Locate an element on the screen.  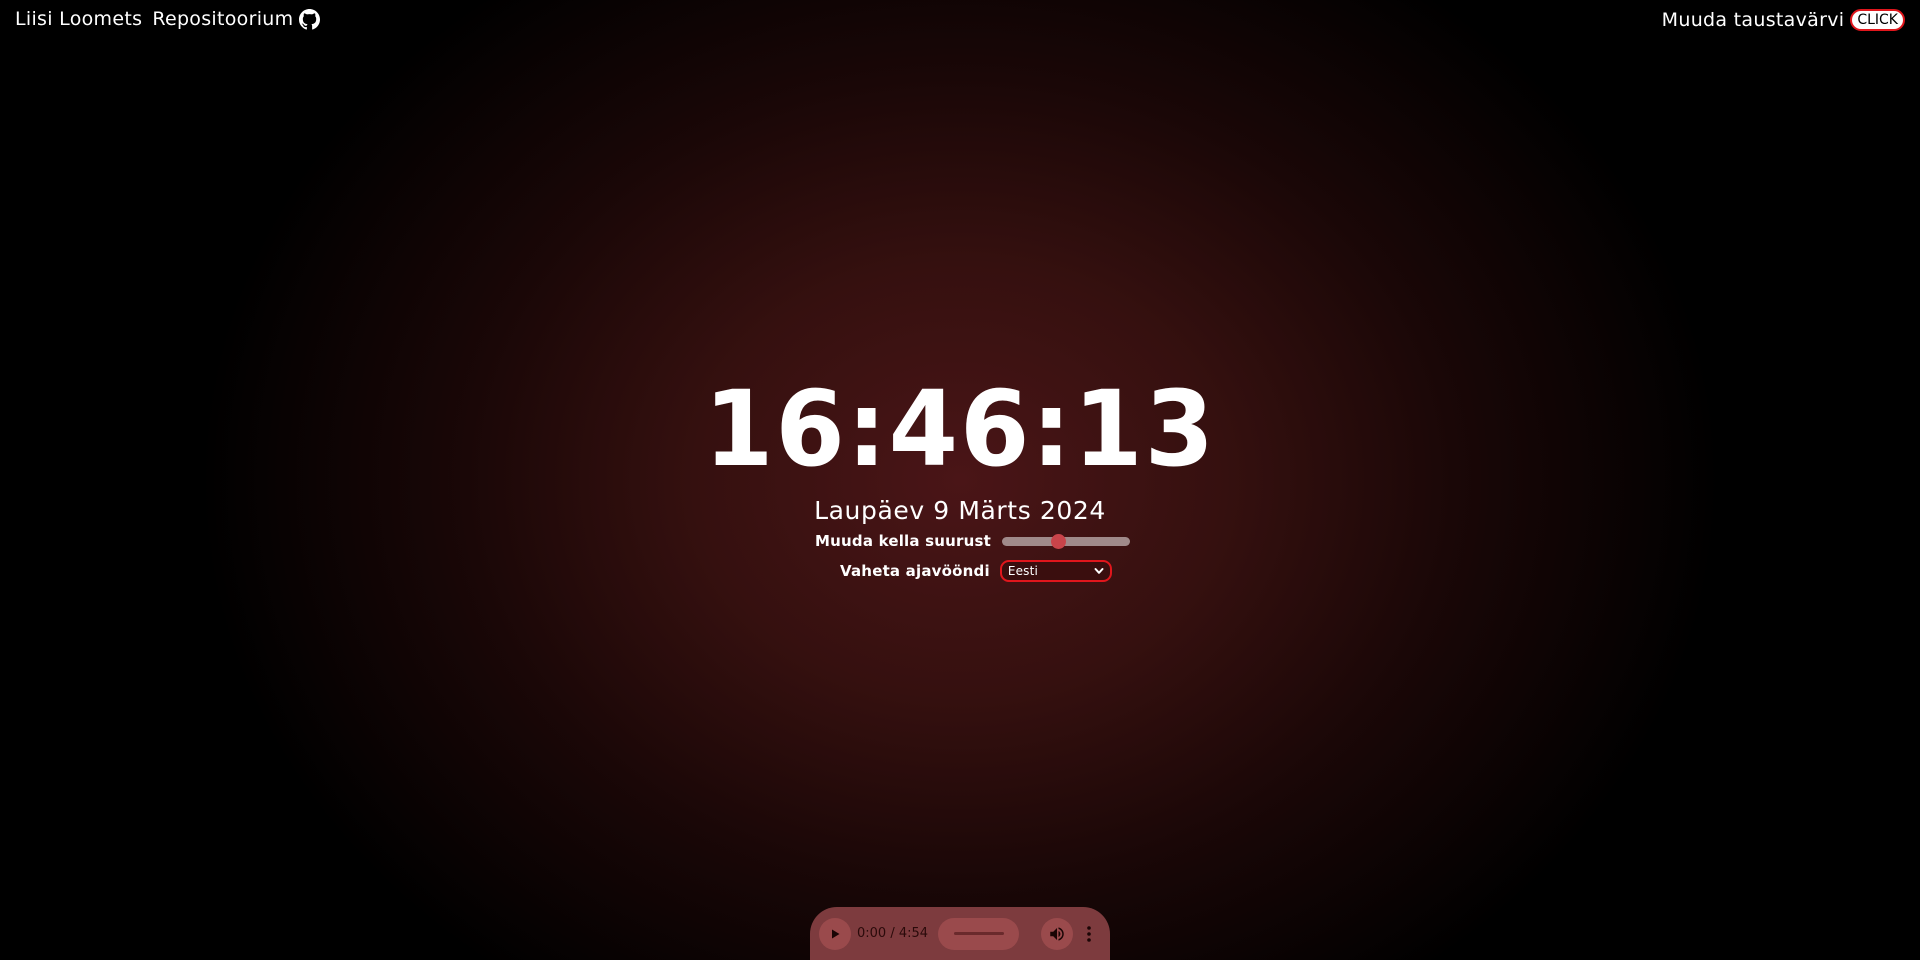
play-icon is located at coordinates (836, 933).